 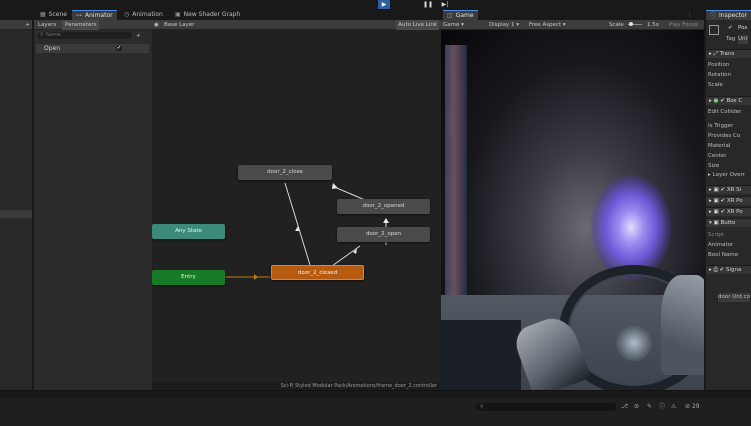 I want to click on tab-animation: ◷ Animation, so click(x=143, y=15).